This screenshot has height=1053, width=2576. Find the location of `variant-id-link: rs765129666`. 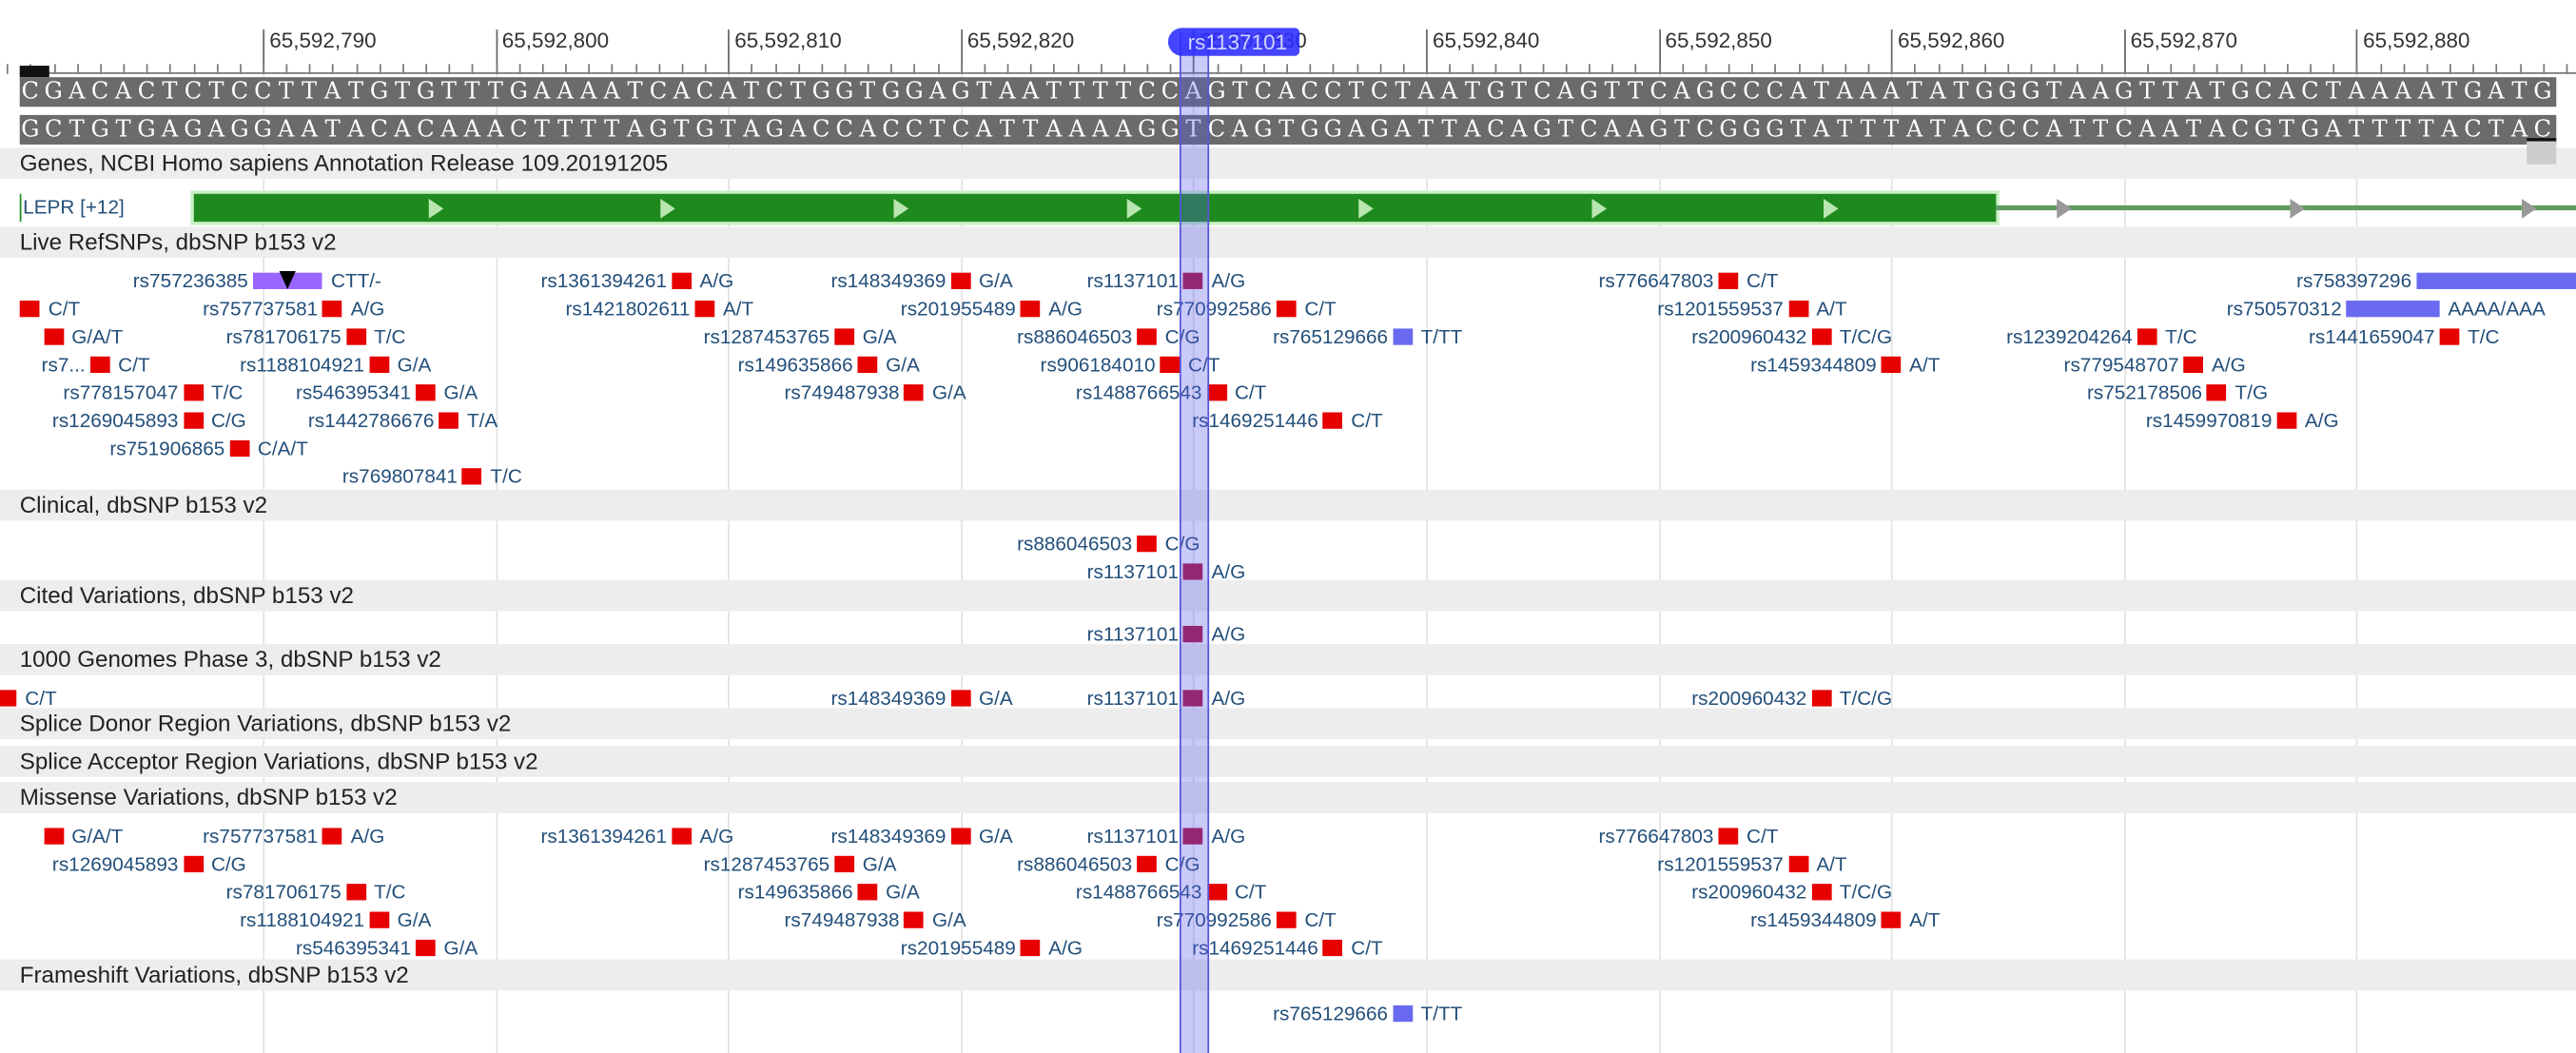

variant-id-link: rs765129666 is located at coordinates (1330, 336).